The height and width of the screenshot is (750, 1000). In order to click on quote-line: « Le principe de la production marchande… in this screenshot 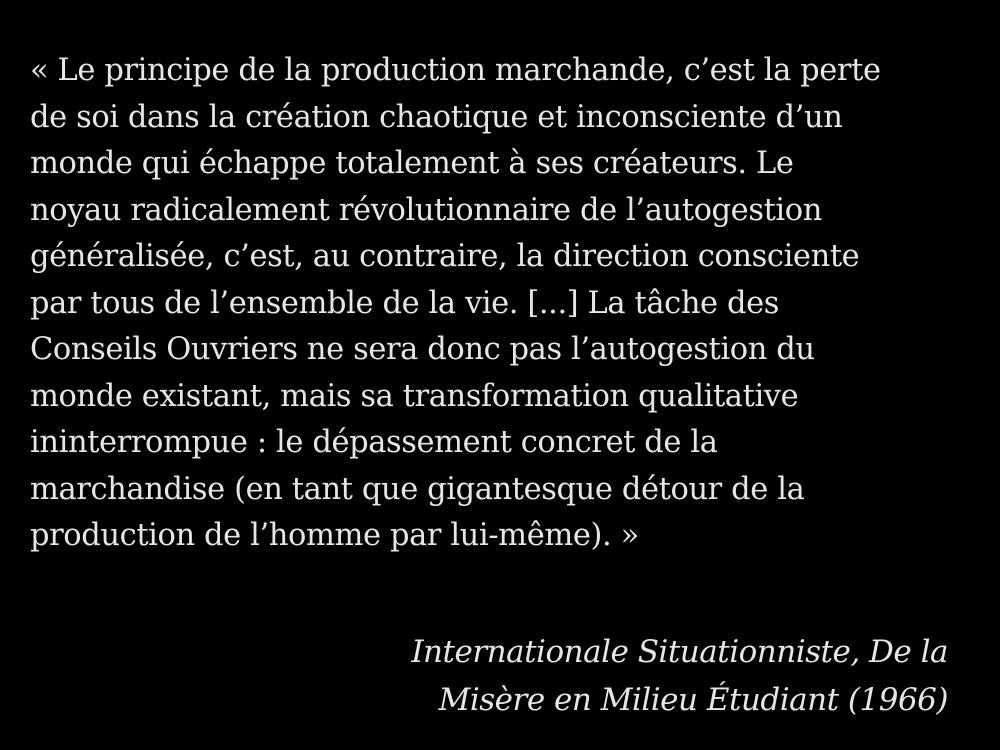, I will do `click(455, 70)`.